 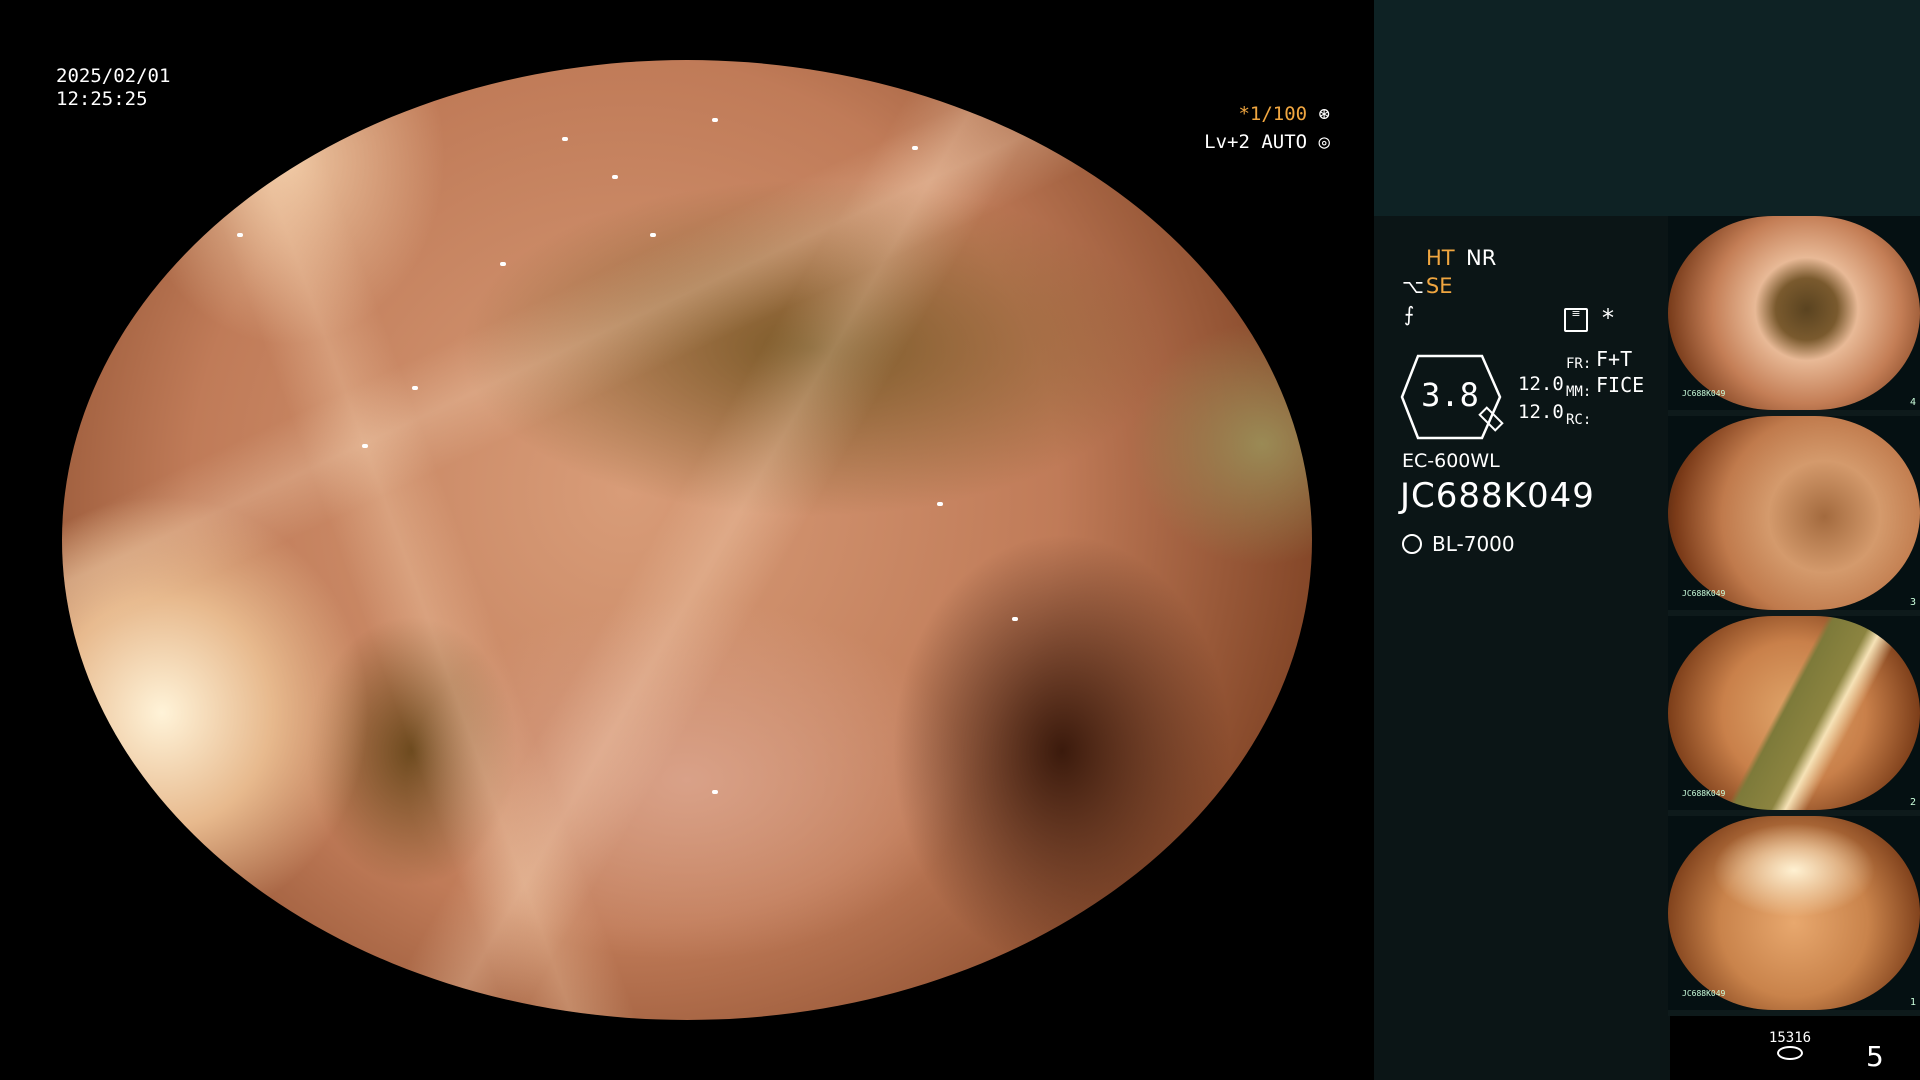 I want to click on exposure-readout: *1/100 ⊛ Lv+2 AUTO ◎, so click(x=1255, y=128).